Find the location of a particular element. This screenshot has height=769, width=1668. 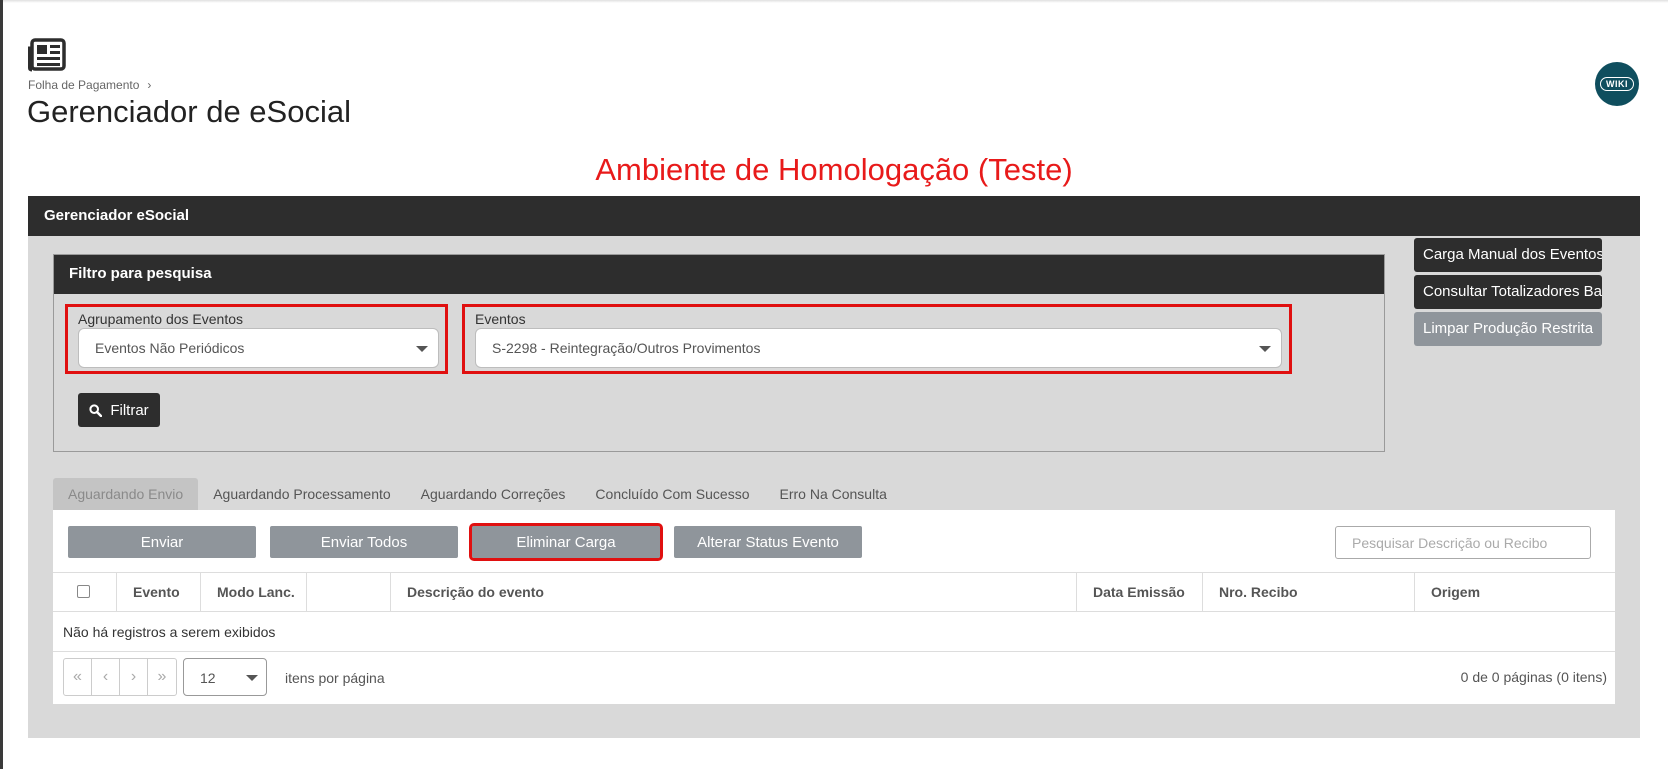

grouping-select-value: Eventos Não Periódicos is located at coordinates (170, 348).